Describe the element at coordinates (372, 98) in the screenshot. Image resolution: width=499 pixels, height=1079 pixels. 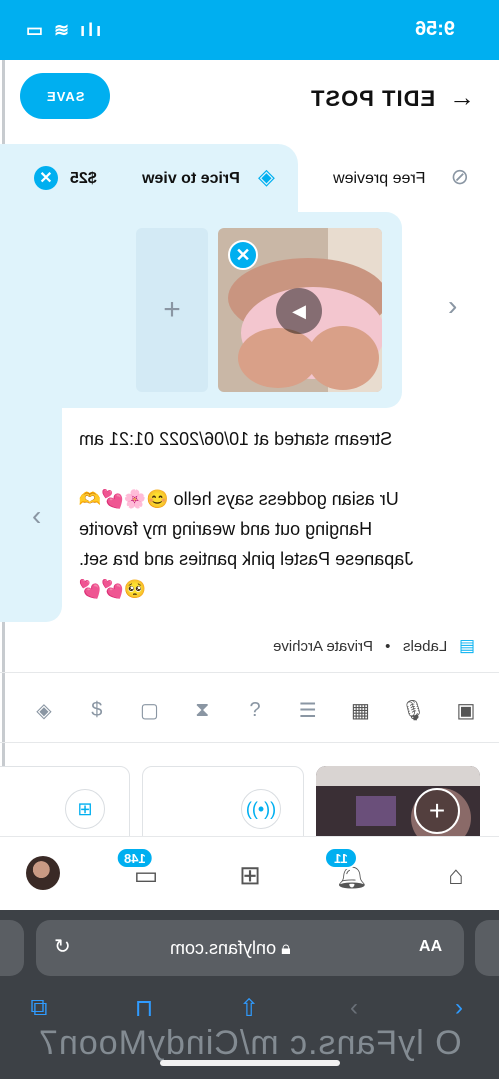
I see `page-title: EDIT POST` at that location.